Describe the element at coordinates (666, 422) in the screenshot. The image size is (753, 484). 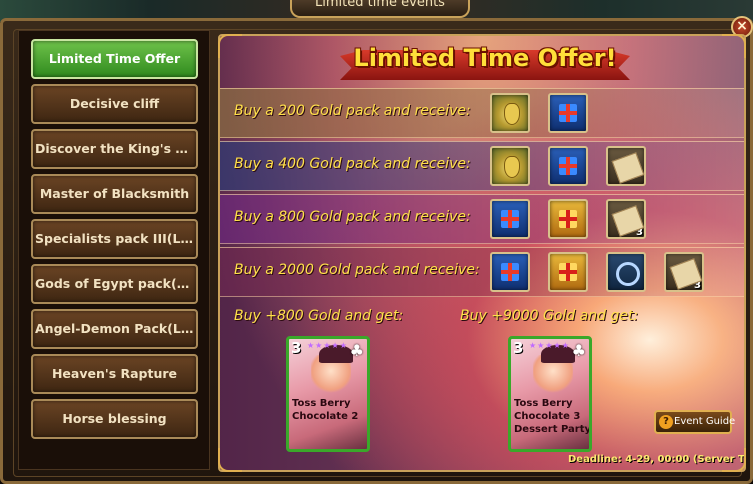
I see `question-icon: ?` at that location.